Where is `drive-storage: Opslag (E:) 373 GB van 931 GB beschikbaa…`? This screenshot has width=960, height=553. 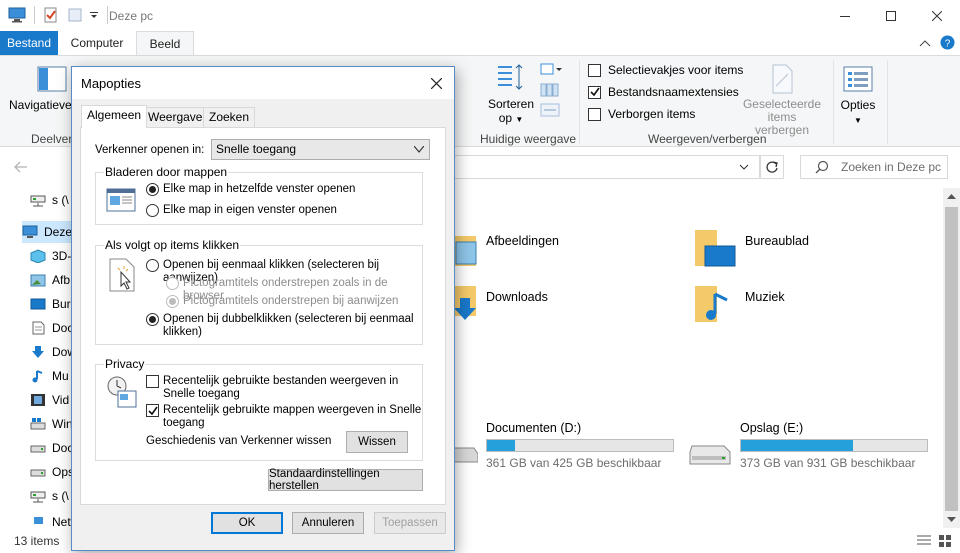 drive-storage: Opslag (E:) 373 GB van 931 GB beschikbaa… is located at coordinates (850, 445).